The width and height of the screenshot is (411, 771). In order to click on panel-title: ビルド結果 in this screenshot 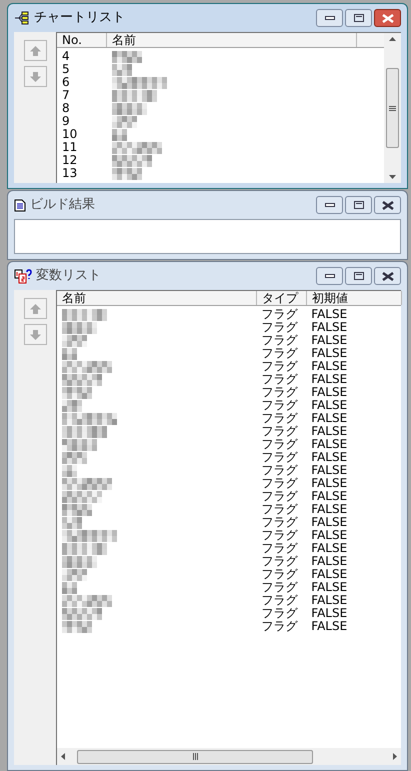, I will do `click(63, 205)`.